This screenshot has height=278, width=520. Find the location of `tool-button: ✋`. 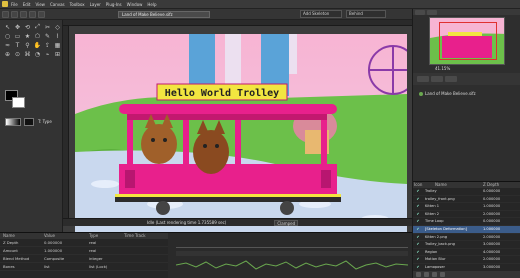

tool-button: ✋ is located at coordinates (37, 45).